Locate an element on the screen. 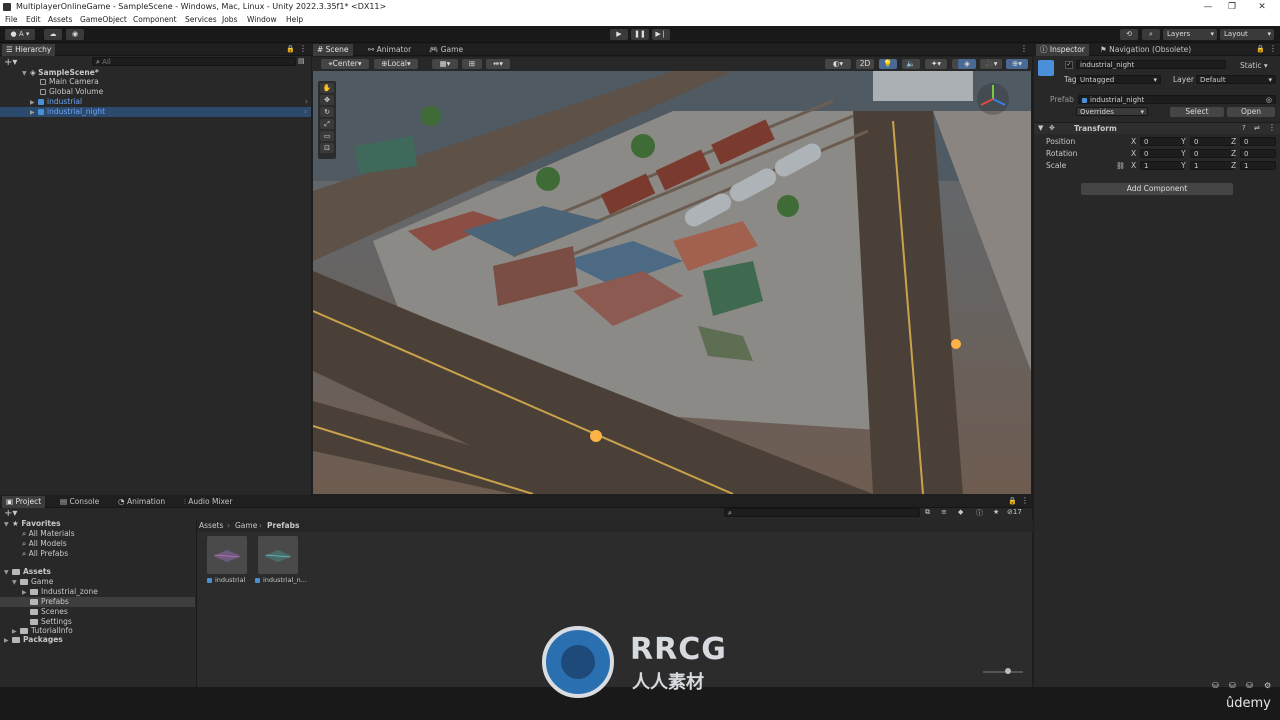 This screenshot has width=1280, height=720. scale-x-field: 1 is located at coordinates (1162, 165).